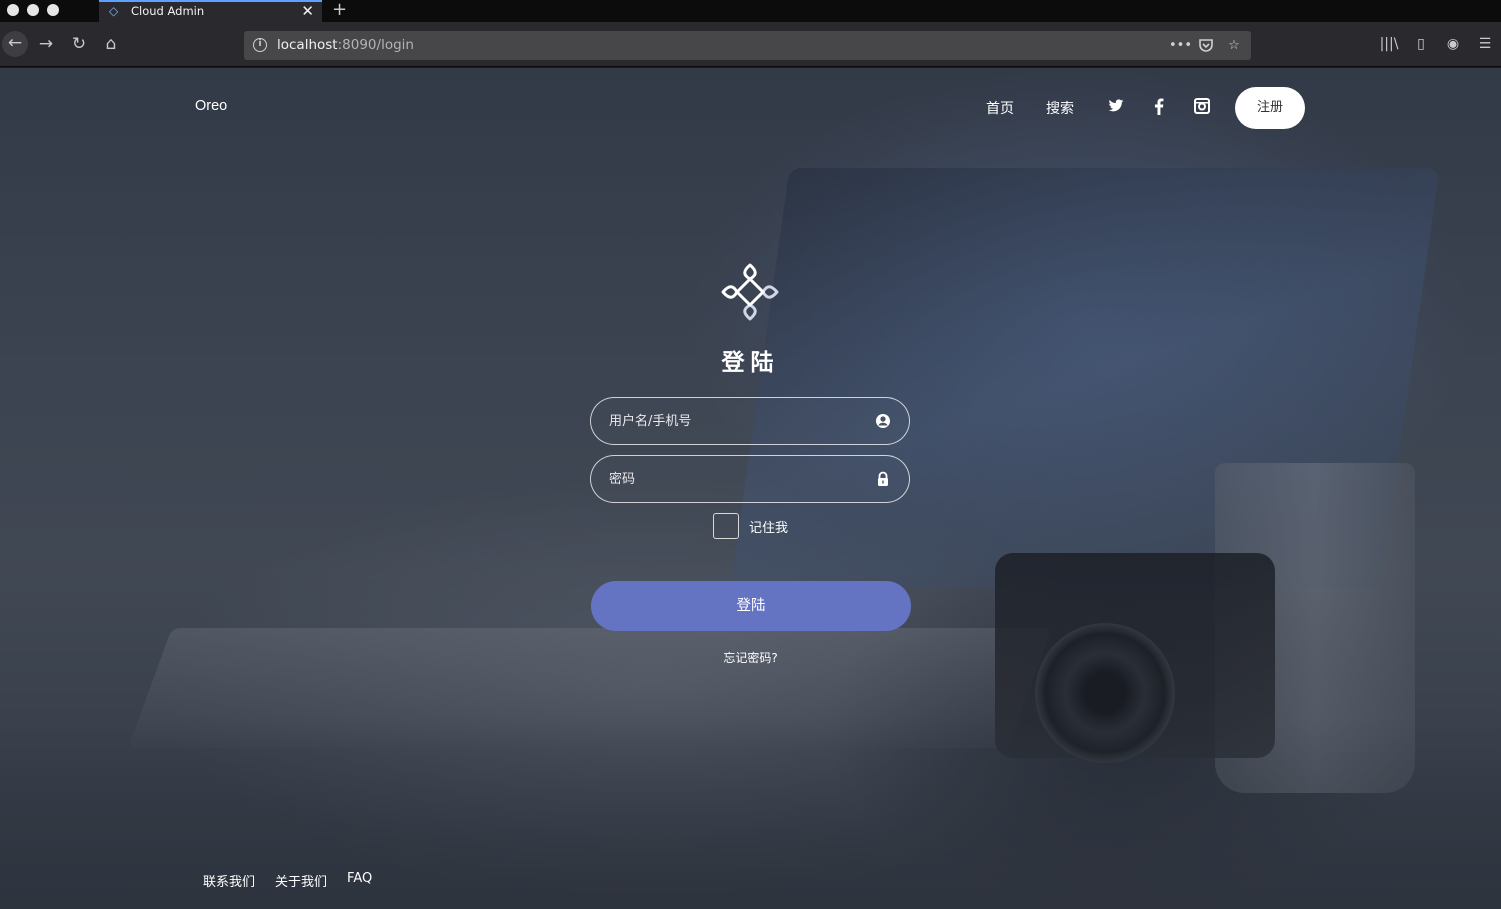  I want to click on bookmark-star-icon: ☆, so click(1234, 46).